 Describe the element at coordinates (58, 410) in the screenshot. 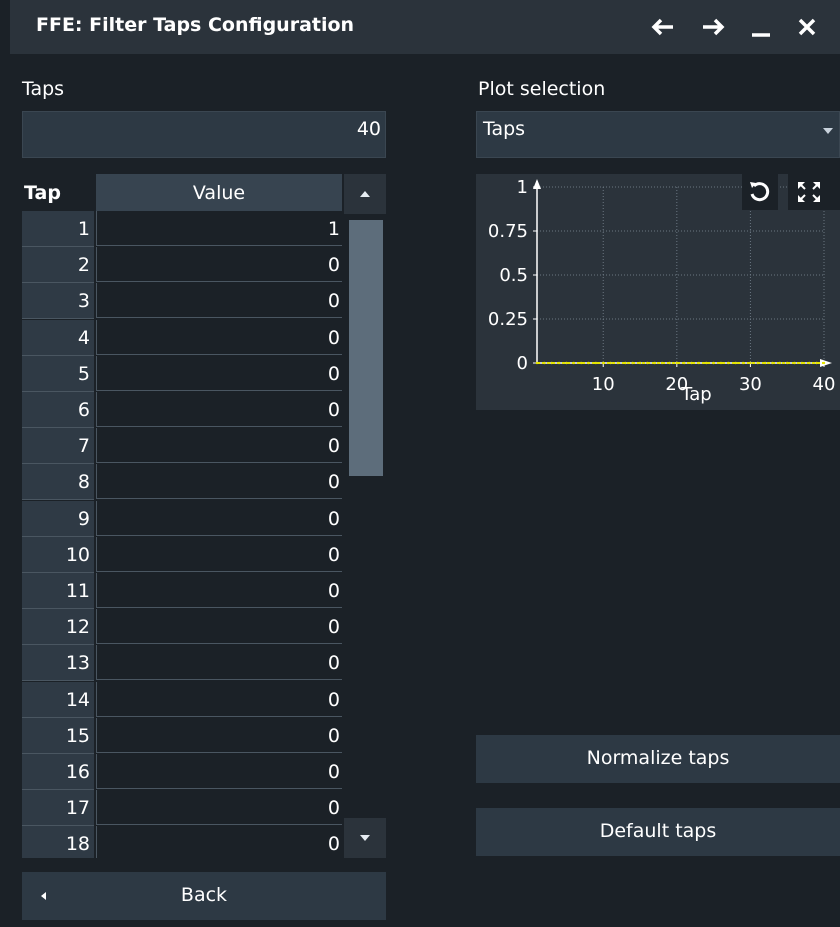

I see `tap-index-cell: 6` at that location.